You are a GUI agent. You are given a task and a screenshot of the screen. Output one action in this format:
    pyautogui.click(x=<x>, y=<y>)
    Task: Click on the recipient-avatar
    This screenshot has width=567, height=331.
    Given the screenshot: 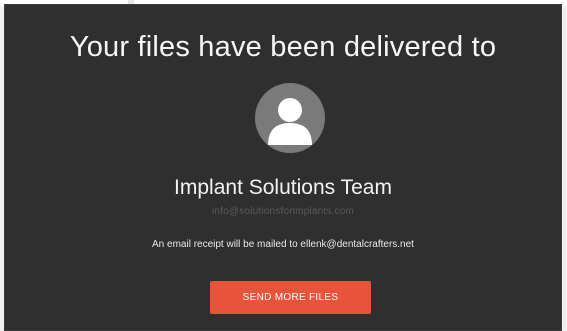 What is the action you would take?
    pyautogui.click(x=290, y=118)
    